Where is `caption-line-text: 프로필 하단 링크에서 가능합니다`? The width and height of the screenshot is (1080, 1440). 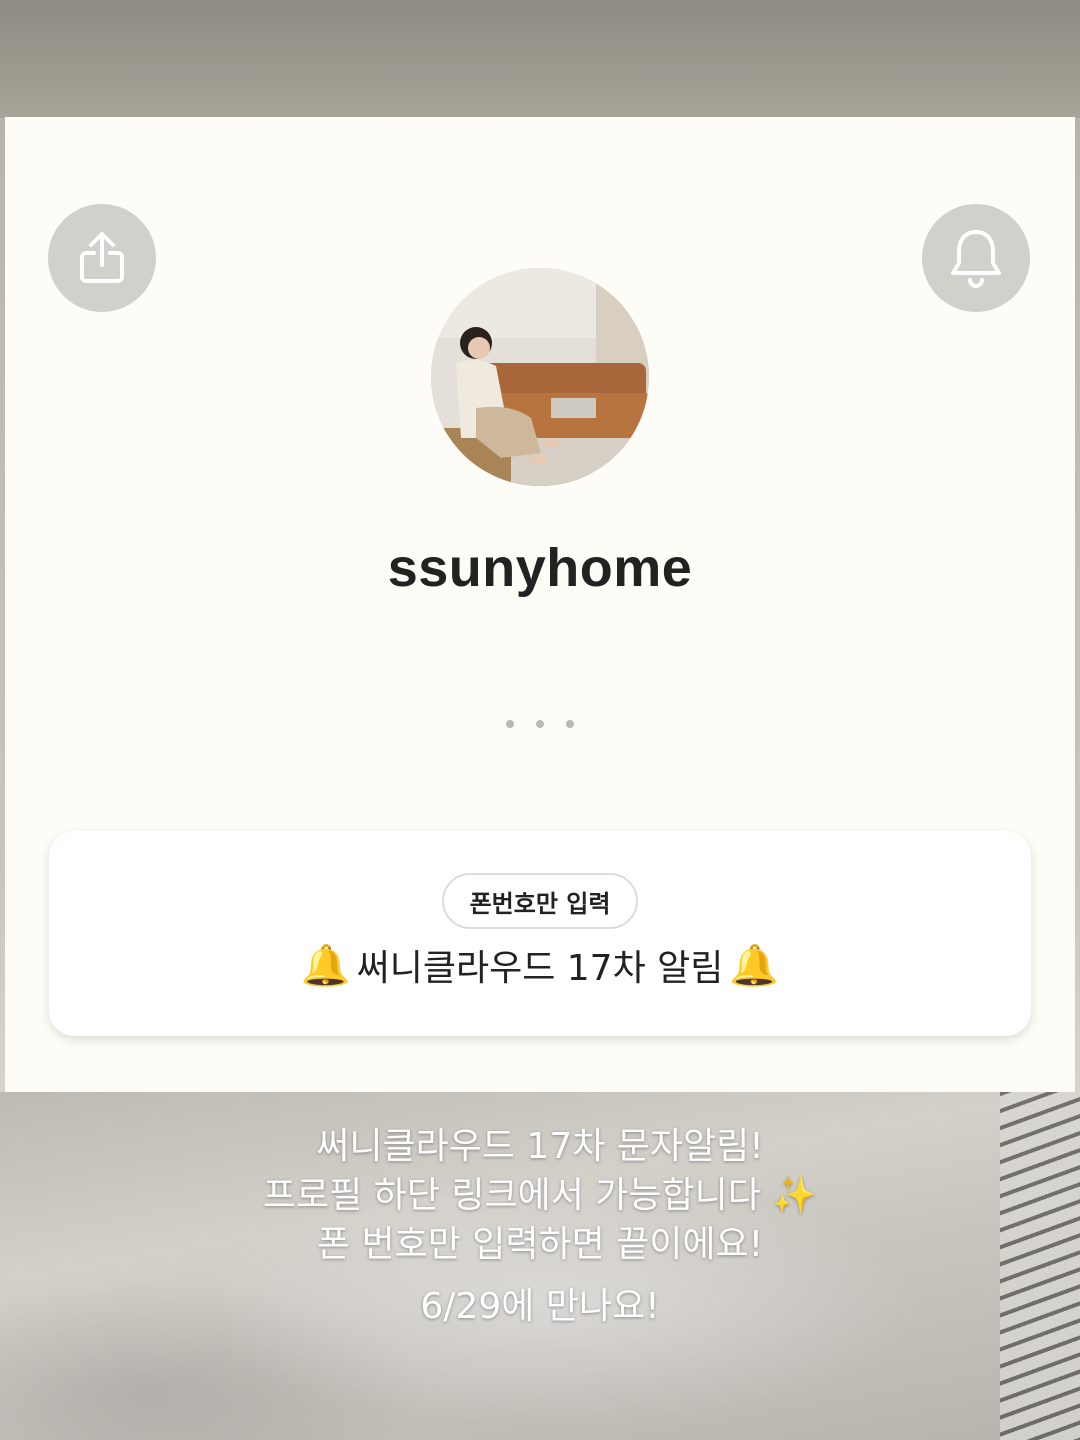
caption-line-text: 프로필 하단 링크에서 가능합니다 is located at coordinates (511, 1195).